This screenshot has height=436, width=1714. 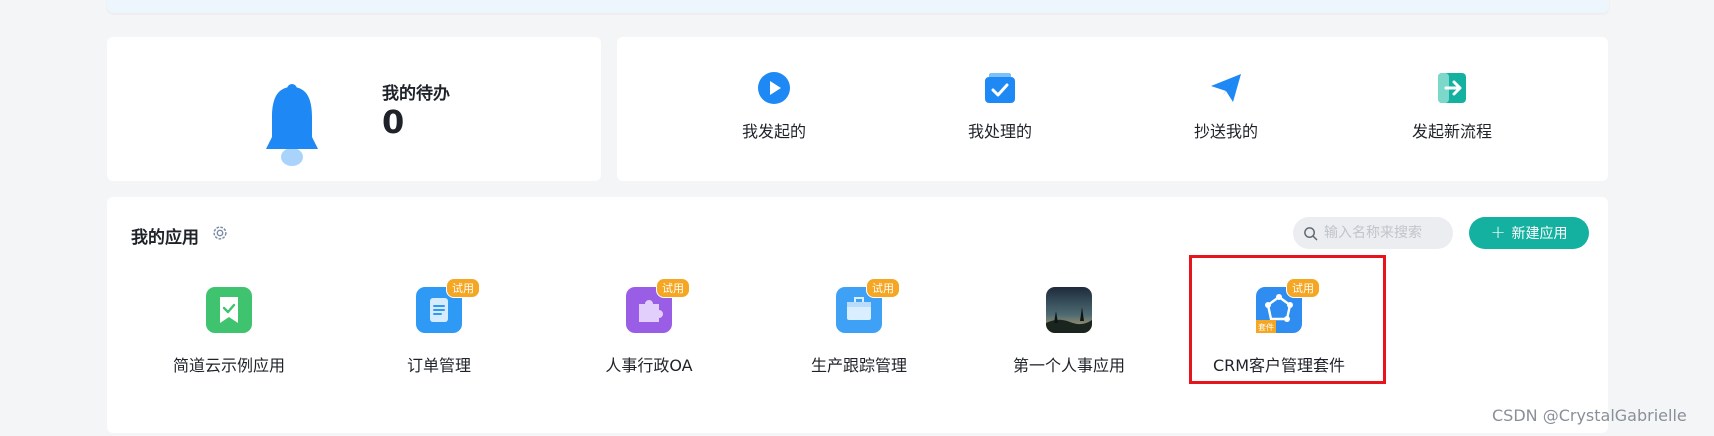 What do you see at coordinates (1452, 111) in the screenshot?
I see `flow-item-new-flow: 发起新流程` at bounding box center [1452, 111].